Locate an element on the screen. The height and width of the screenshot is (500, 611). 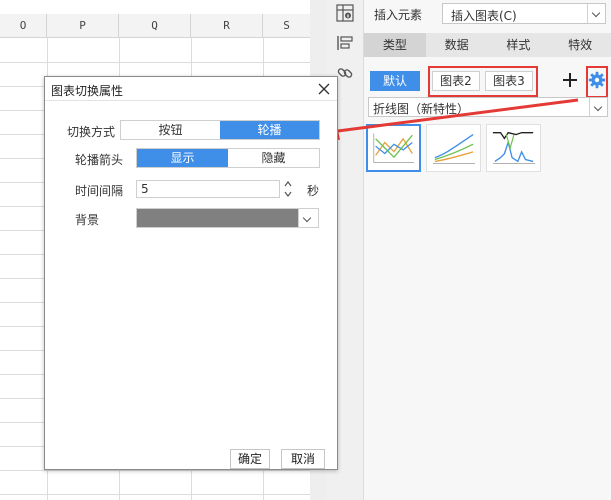
panel-tabs: 类型 数据 样式 特效 is located at coordinates (487, 45).